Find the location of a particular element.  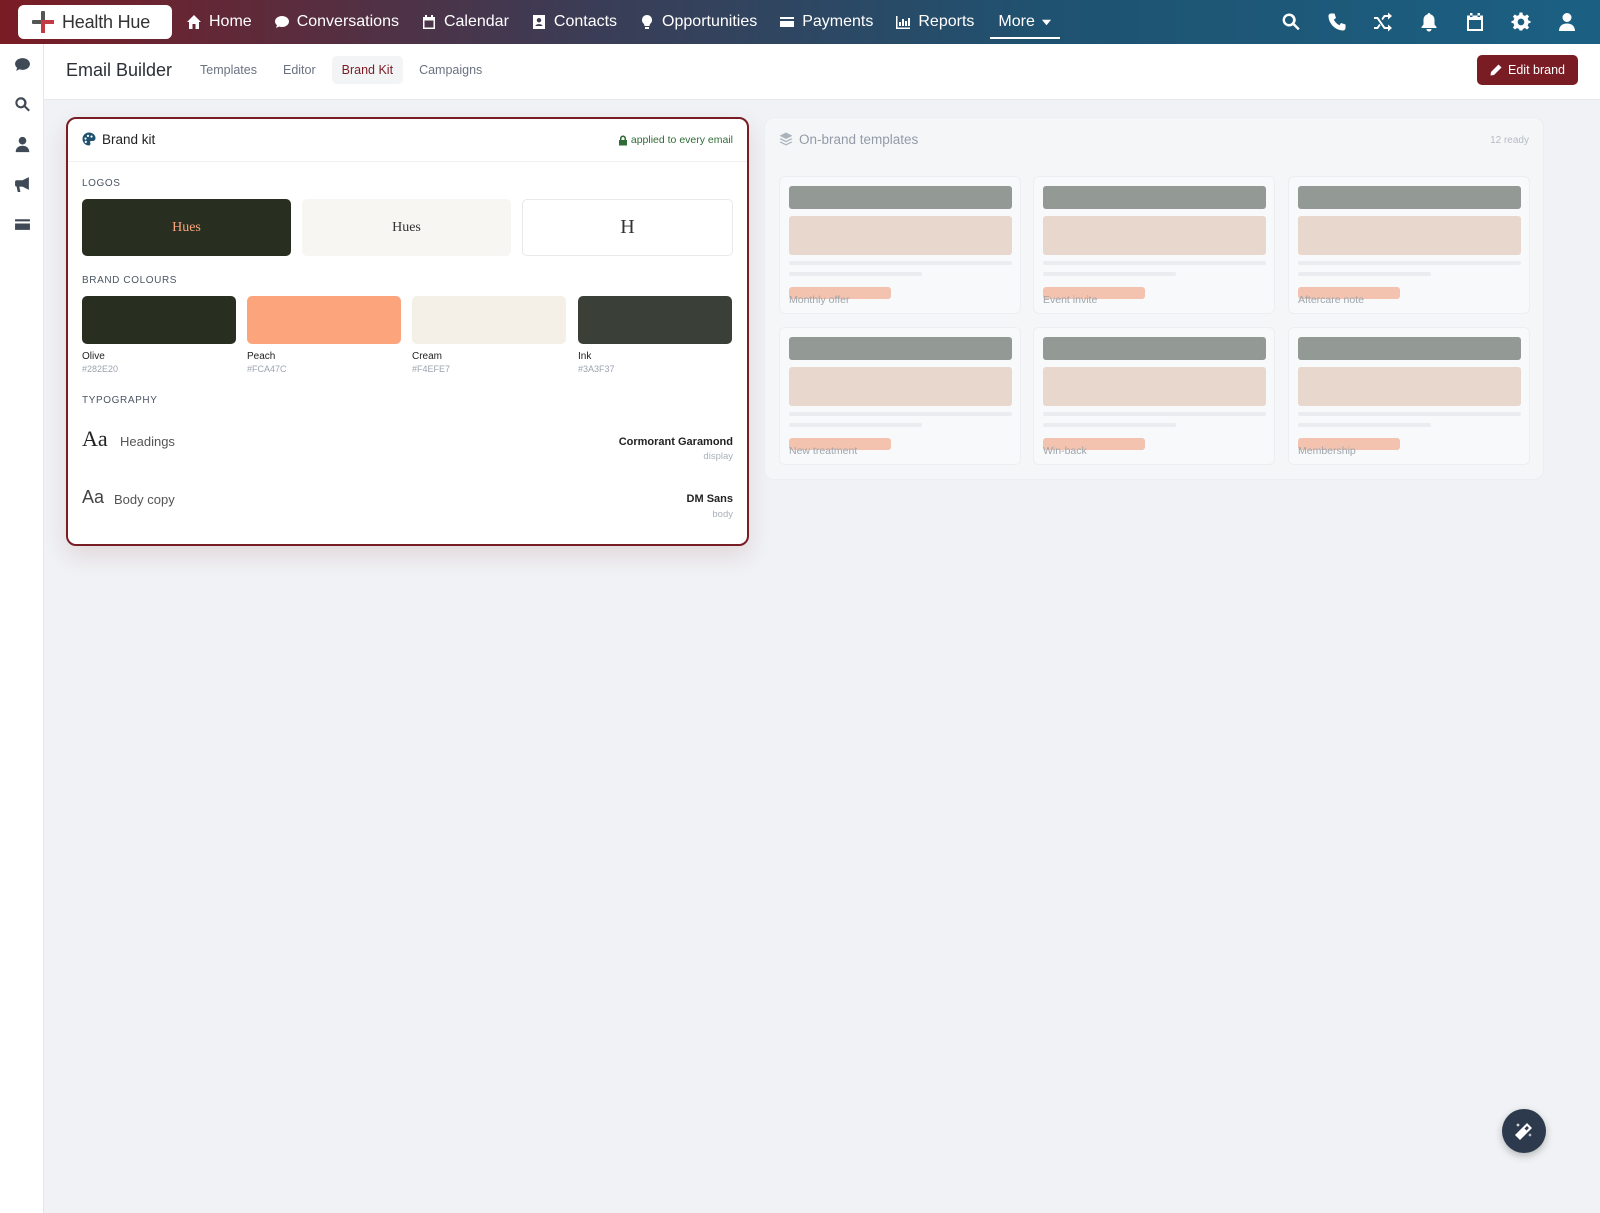

bell-icon is located at coordinates (1429, 22).